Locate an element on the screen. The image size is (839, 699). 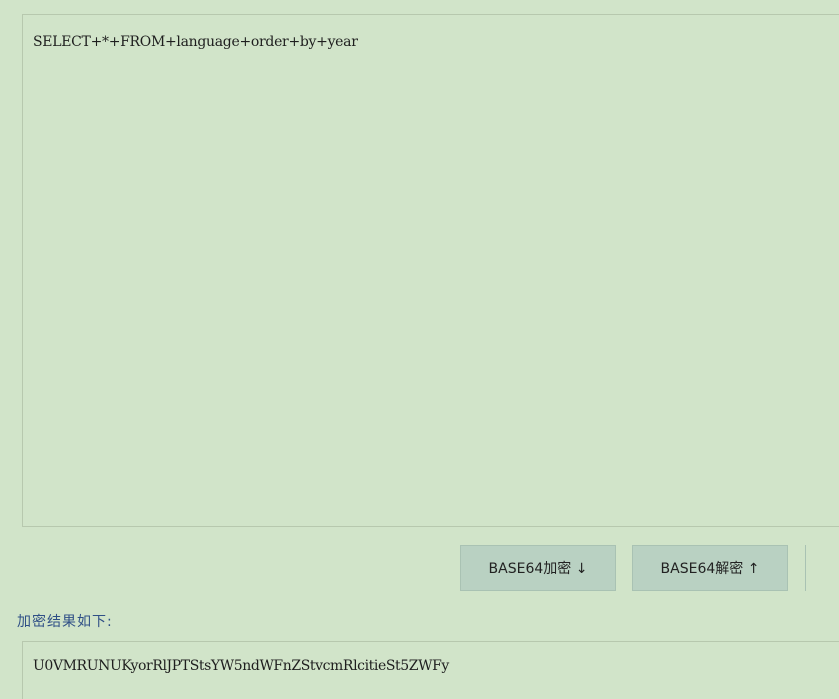
partial-button-edge is located at coordinates (822, 568).